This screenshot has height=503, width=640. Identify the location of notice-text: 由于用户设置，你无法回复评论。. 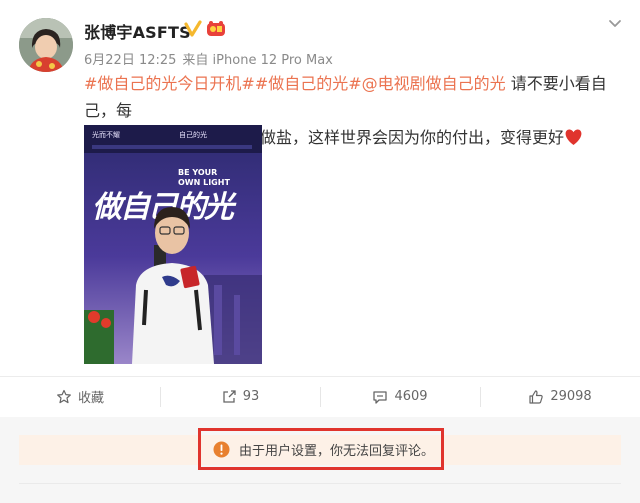
(337, 451).